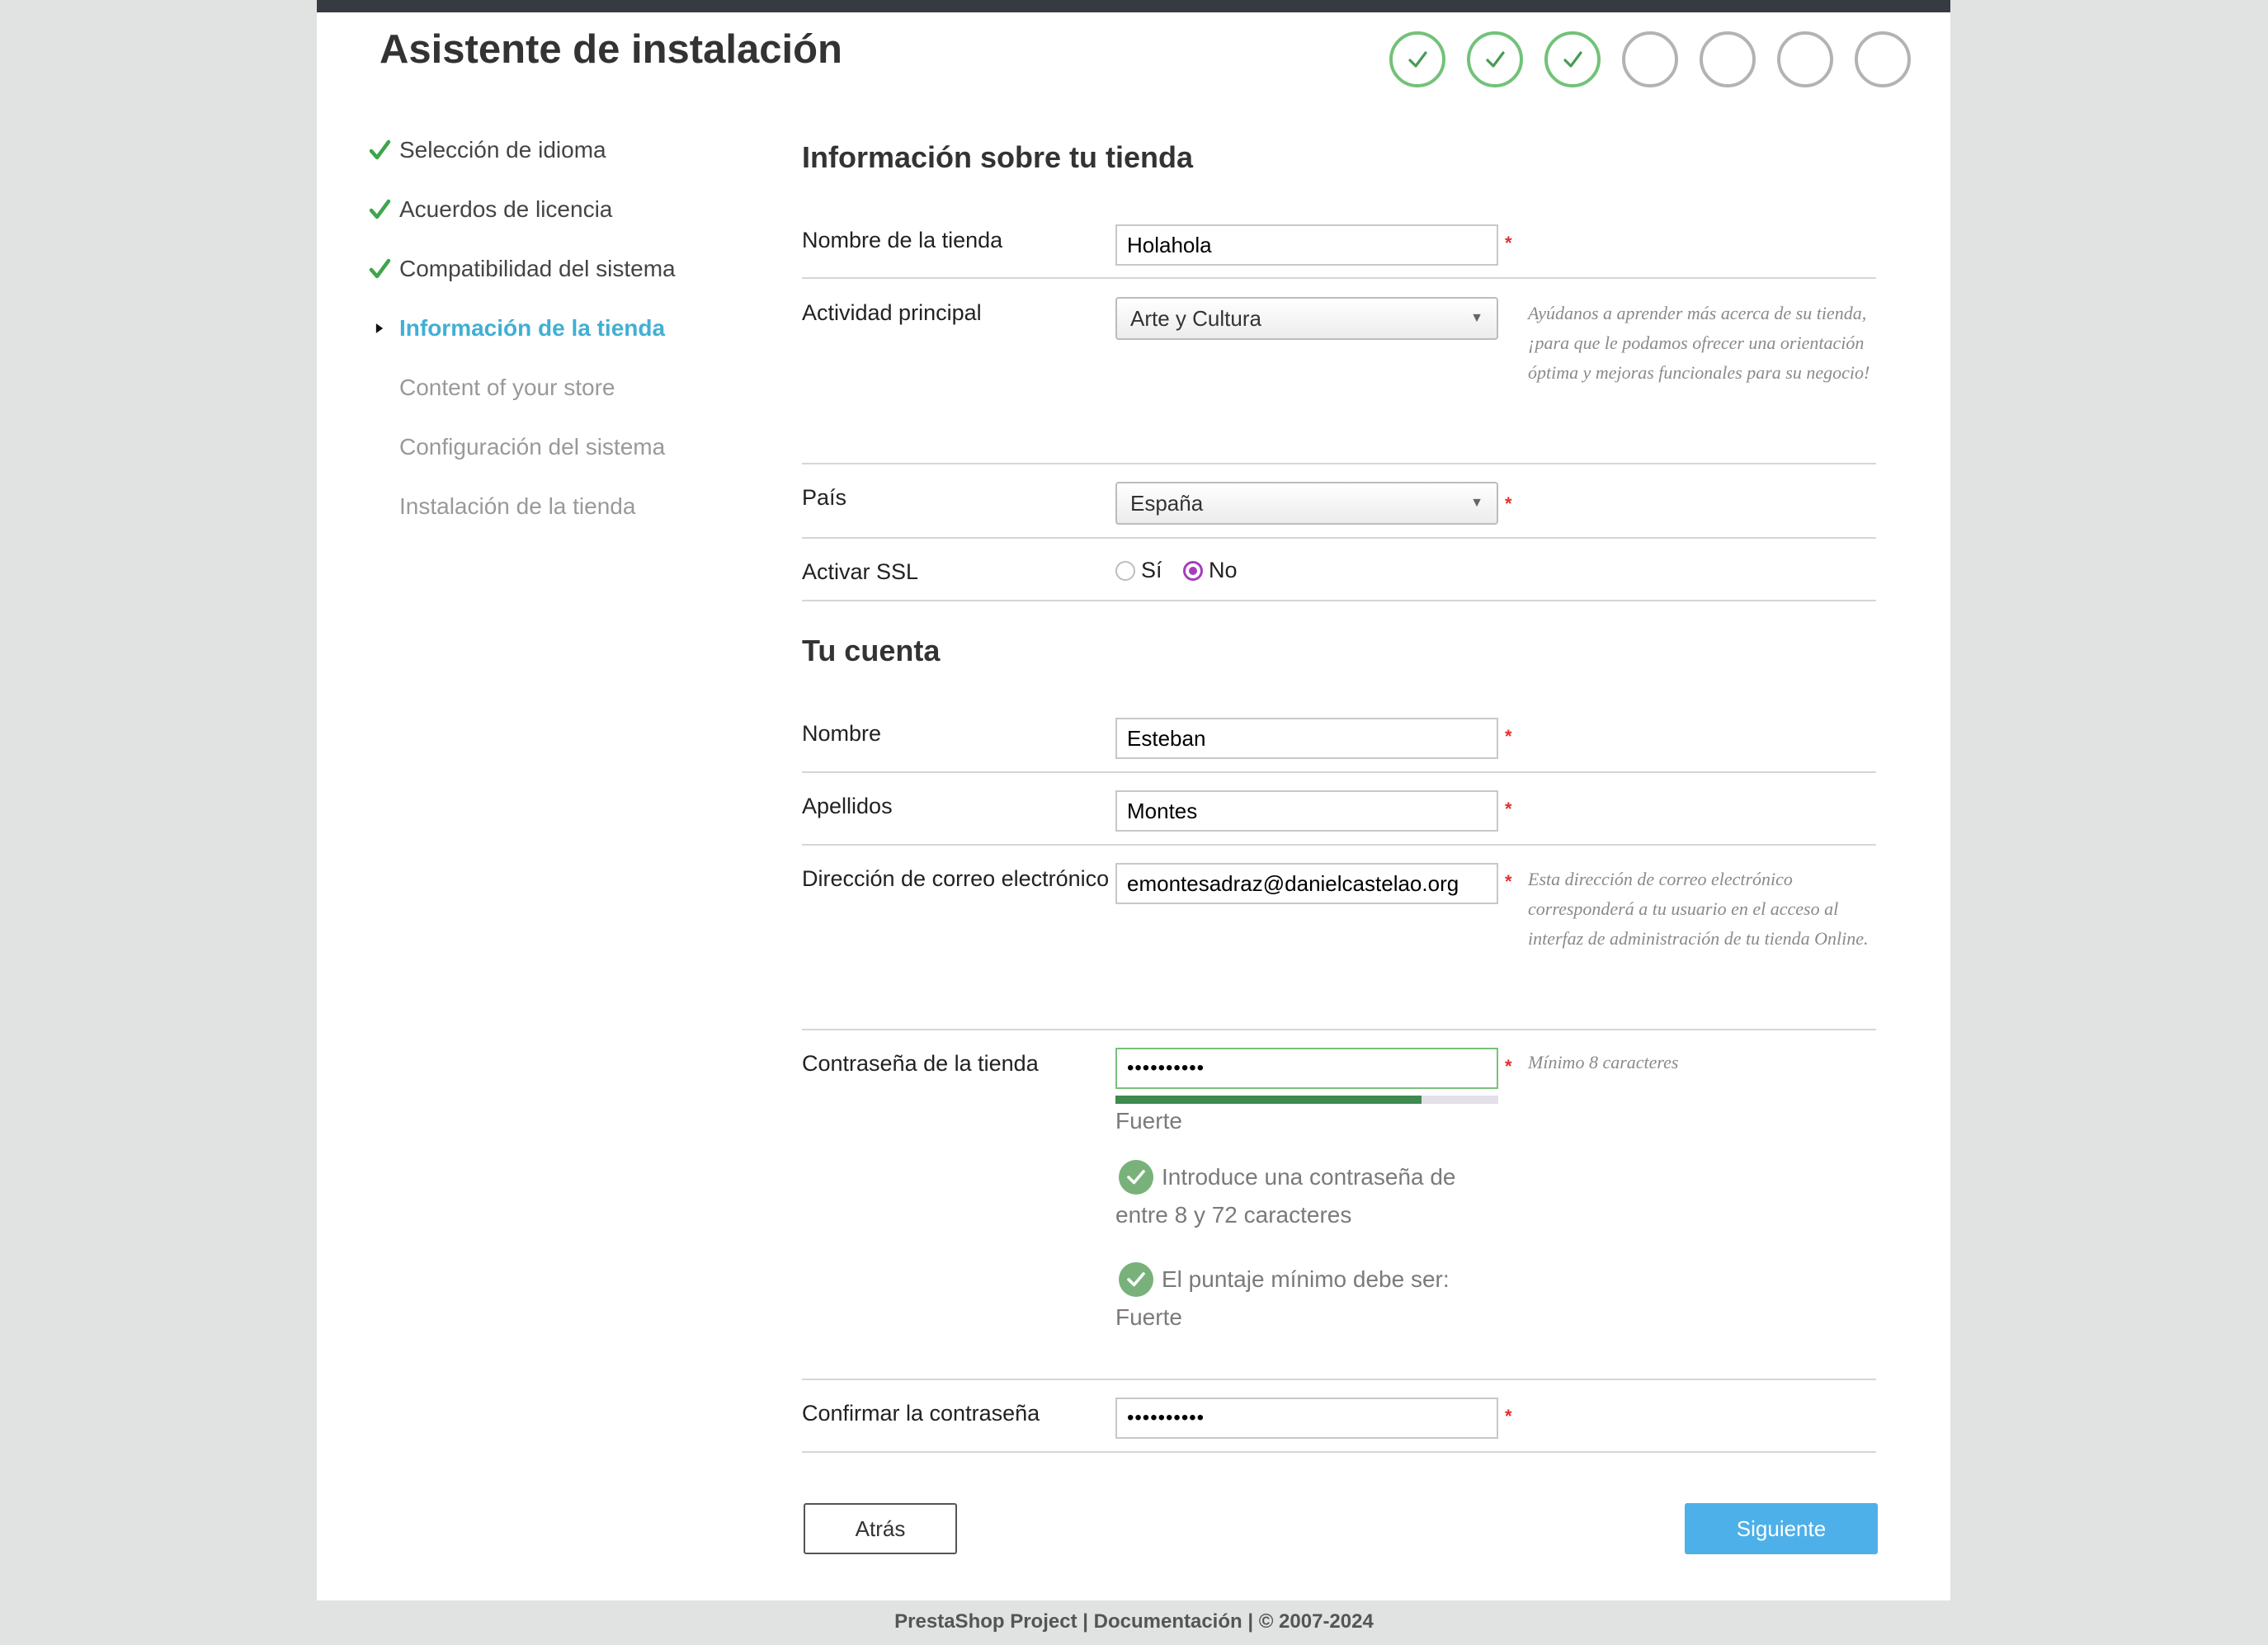 Image resolution: width=2268 pixels, height=1645 pixels. Describe the element at coordinates (537, 268) in the screenshot. I see `sidebar-item-label: Compatibilidad del sistema` at that location.